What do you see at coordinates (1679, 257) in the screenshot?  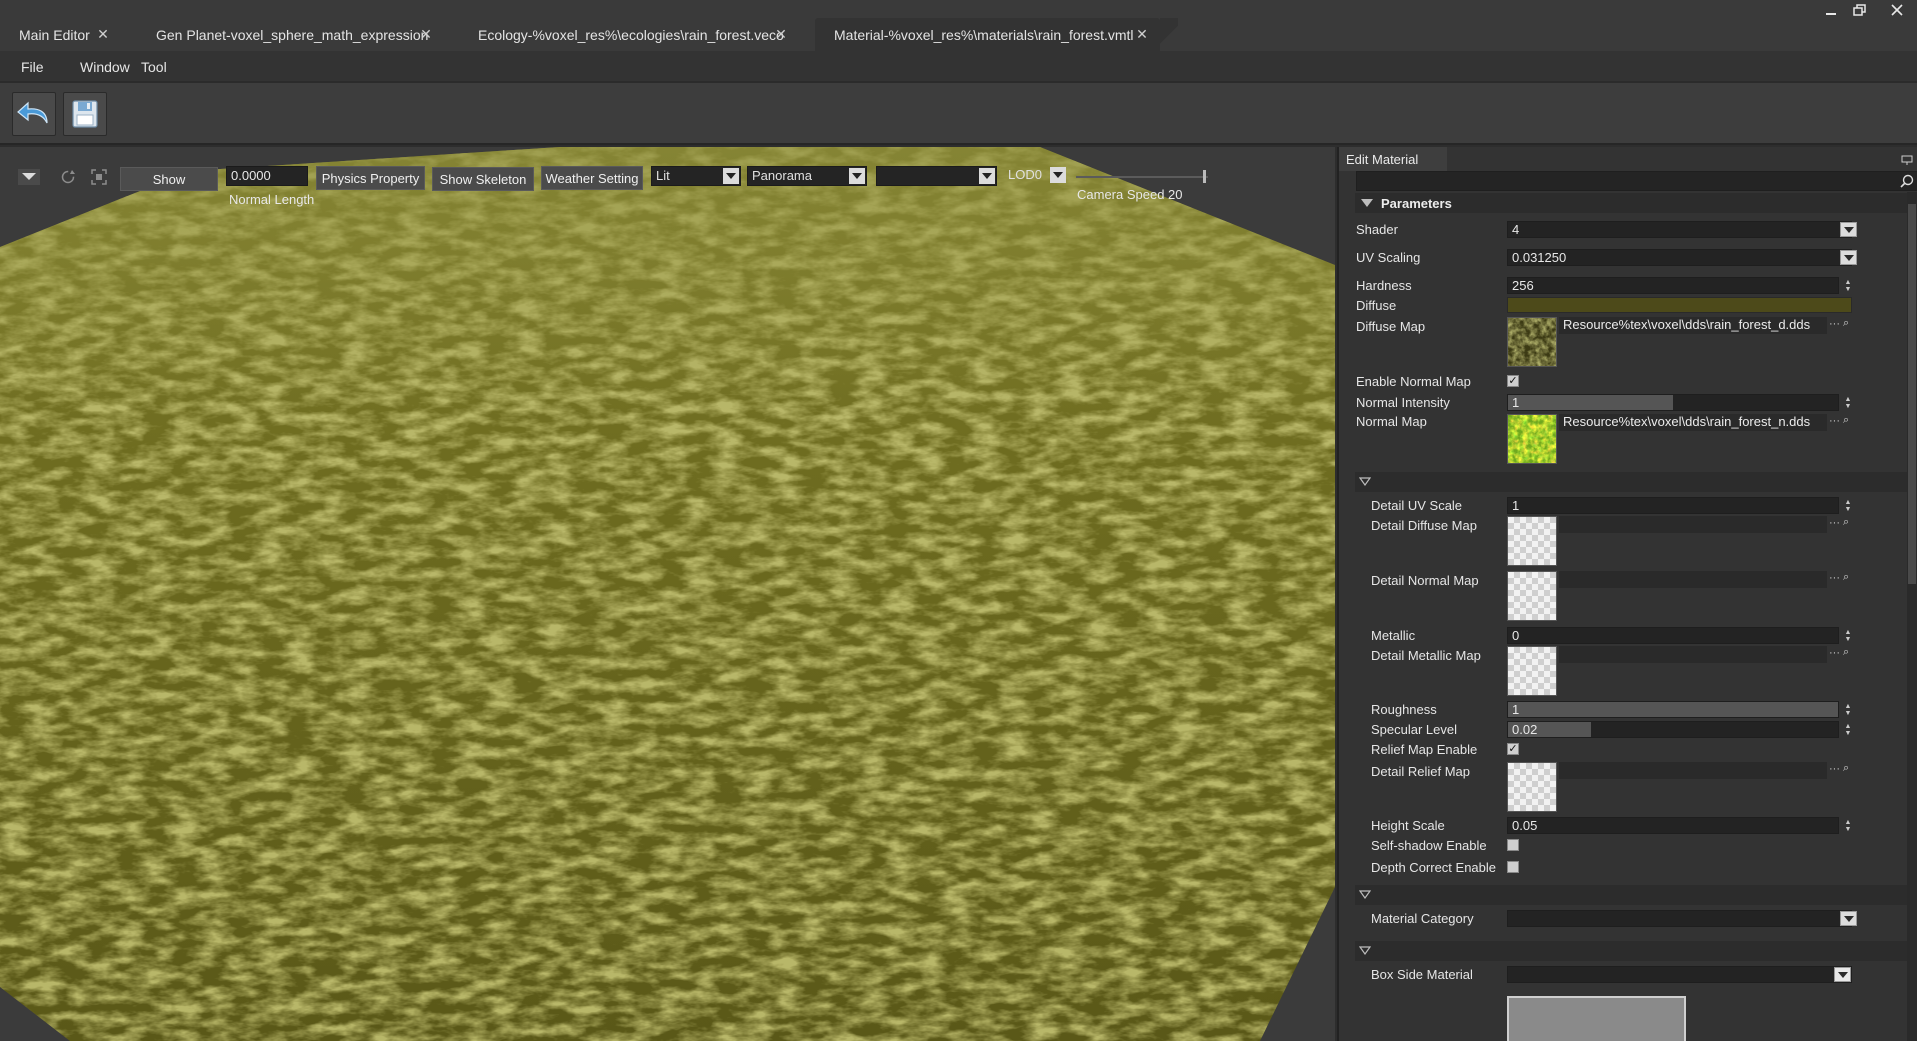 I see `uv-scaling-select: 0.031250` at bounding box center [1679, 257].